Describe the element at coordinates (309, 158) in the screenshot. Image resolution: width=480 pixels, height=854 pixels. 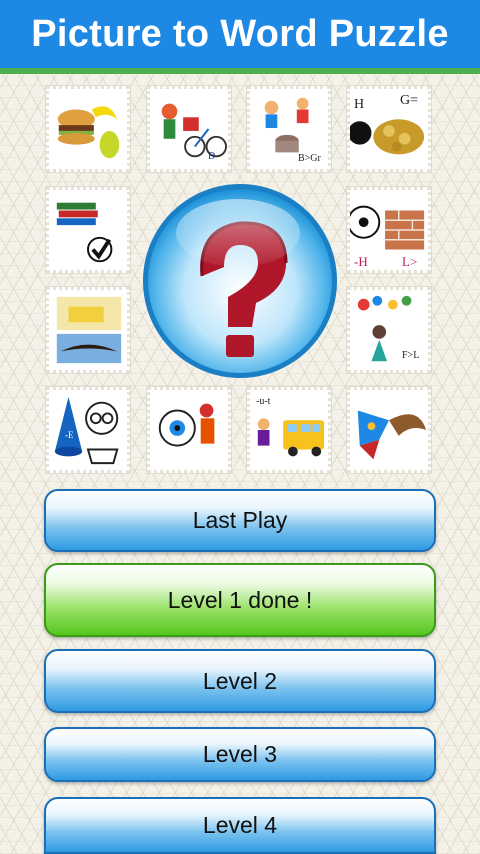
I see `stamp-drummer-text: B>Gr` at that location.